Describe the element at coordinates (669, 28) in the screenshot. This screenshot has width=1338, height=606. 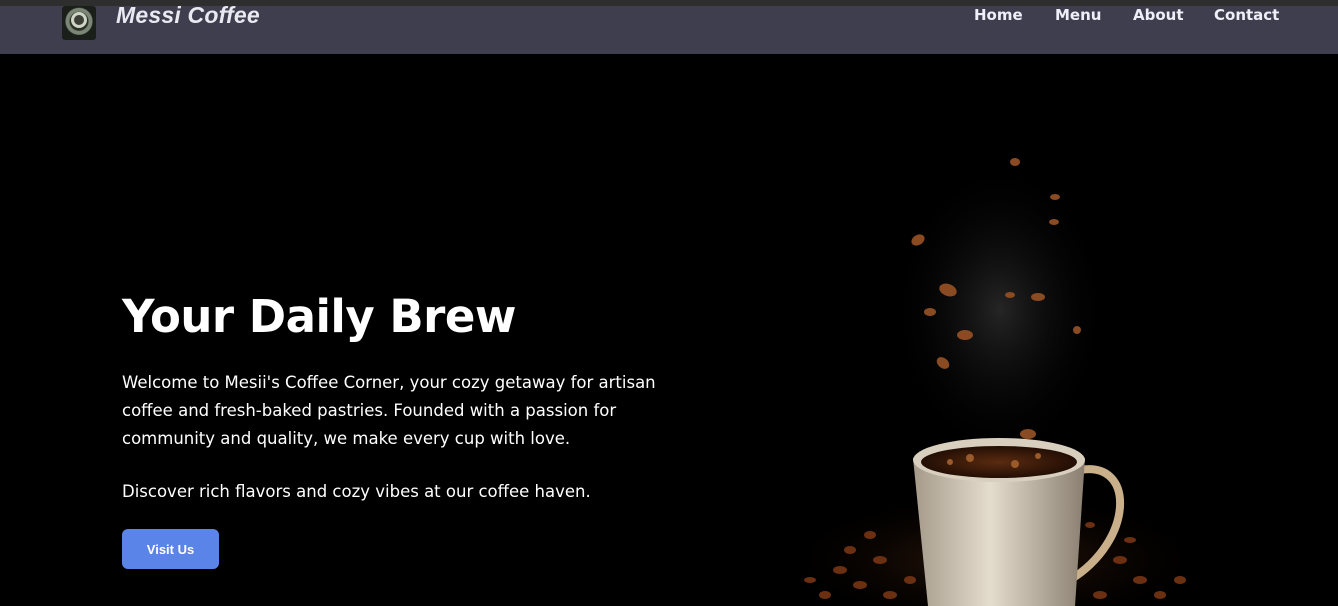
I see `navbar: Messi Coffee Home Menu About Contact` at that location.